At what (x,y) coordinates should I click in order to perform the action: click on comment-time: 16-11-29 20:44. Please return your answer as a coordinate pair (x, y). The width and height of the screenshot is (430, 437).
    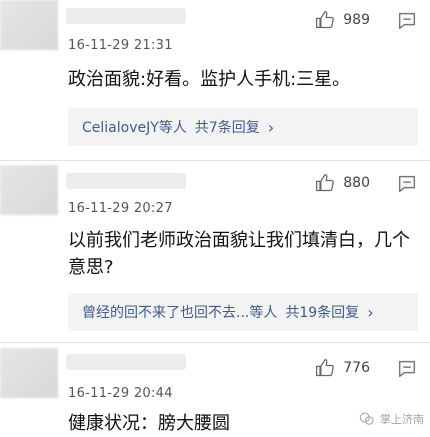
    Looking at the image, I should click on (120, 393).